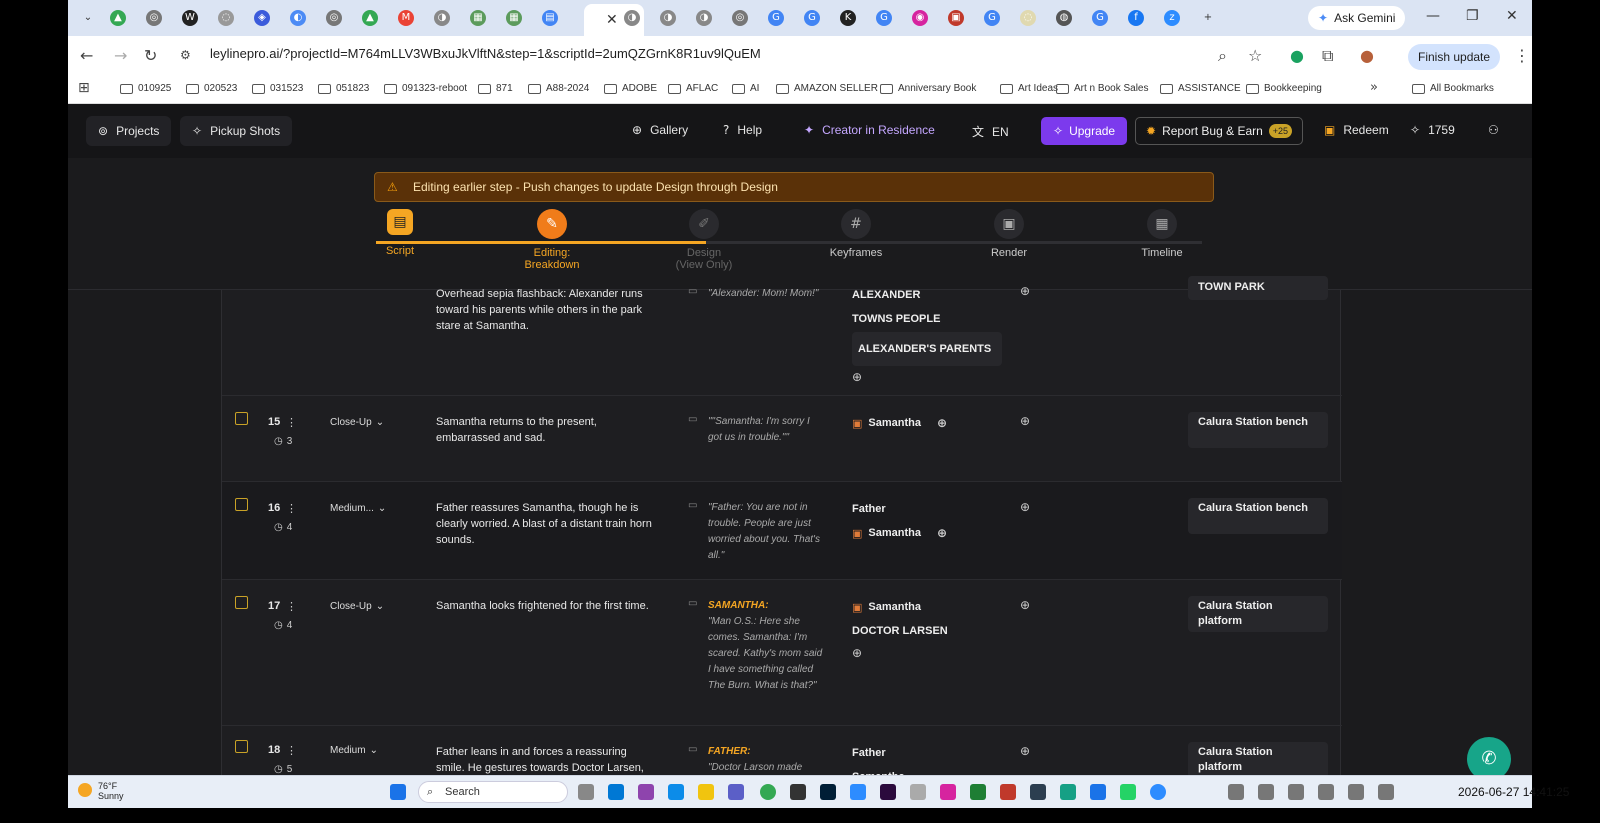  I want to click on menu-icon: ⋮, so click(1522, 55).